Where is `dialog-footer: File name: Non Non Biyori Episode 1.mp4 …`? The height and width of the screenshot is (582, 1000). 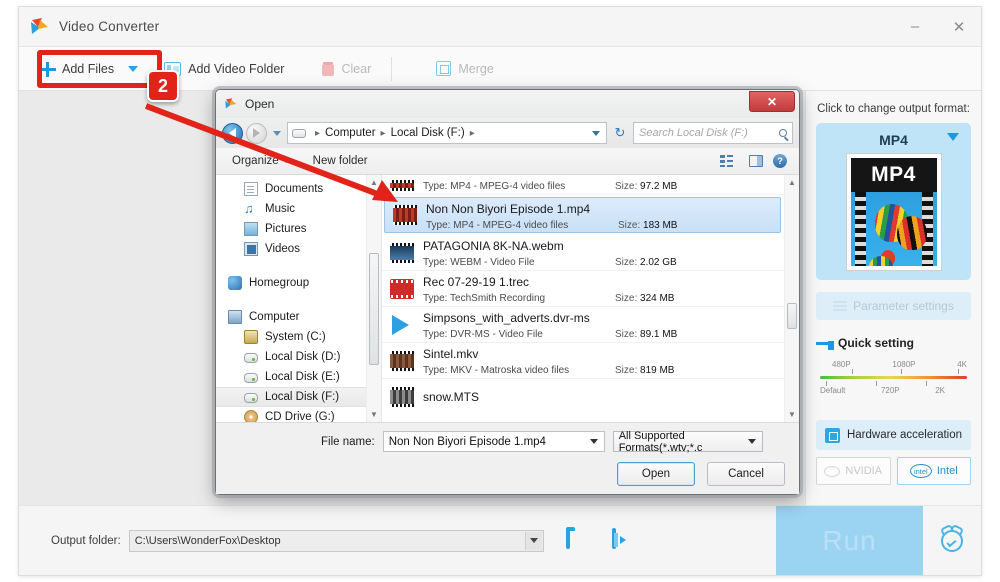
dialog-footer: File name: Non Non Biyori Episode 1.mp4 … is located at coordinates (507, 458).